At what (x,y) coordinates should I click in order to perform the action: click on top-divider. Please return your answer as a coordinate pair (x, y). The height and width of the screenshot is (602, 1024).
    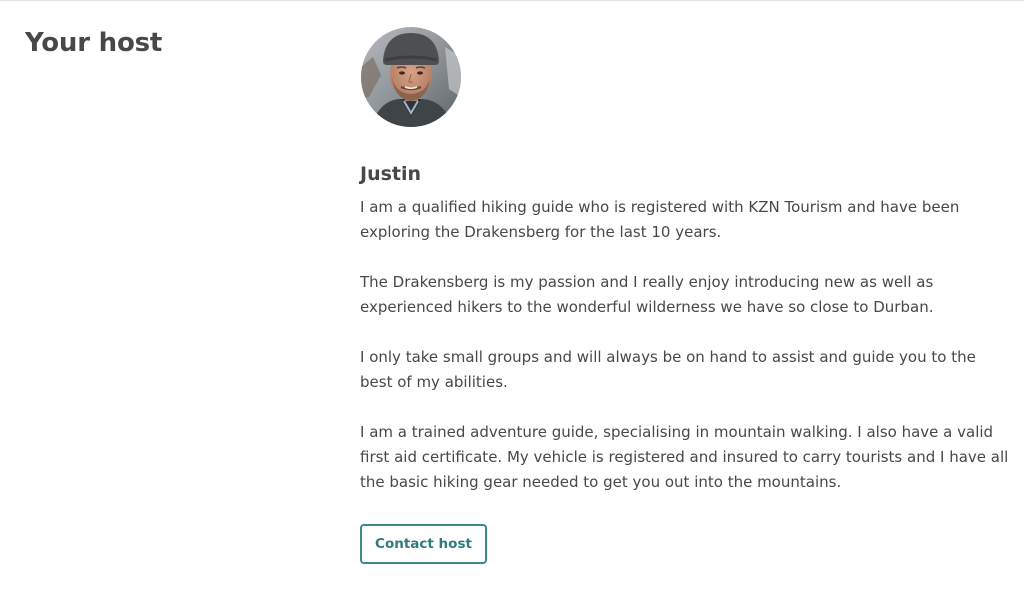
    Looking at the image, I should click on (512, 0).